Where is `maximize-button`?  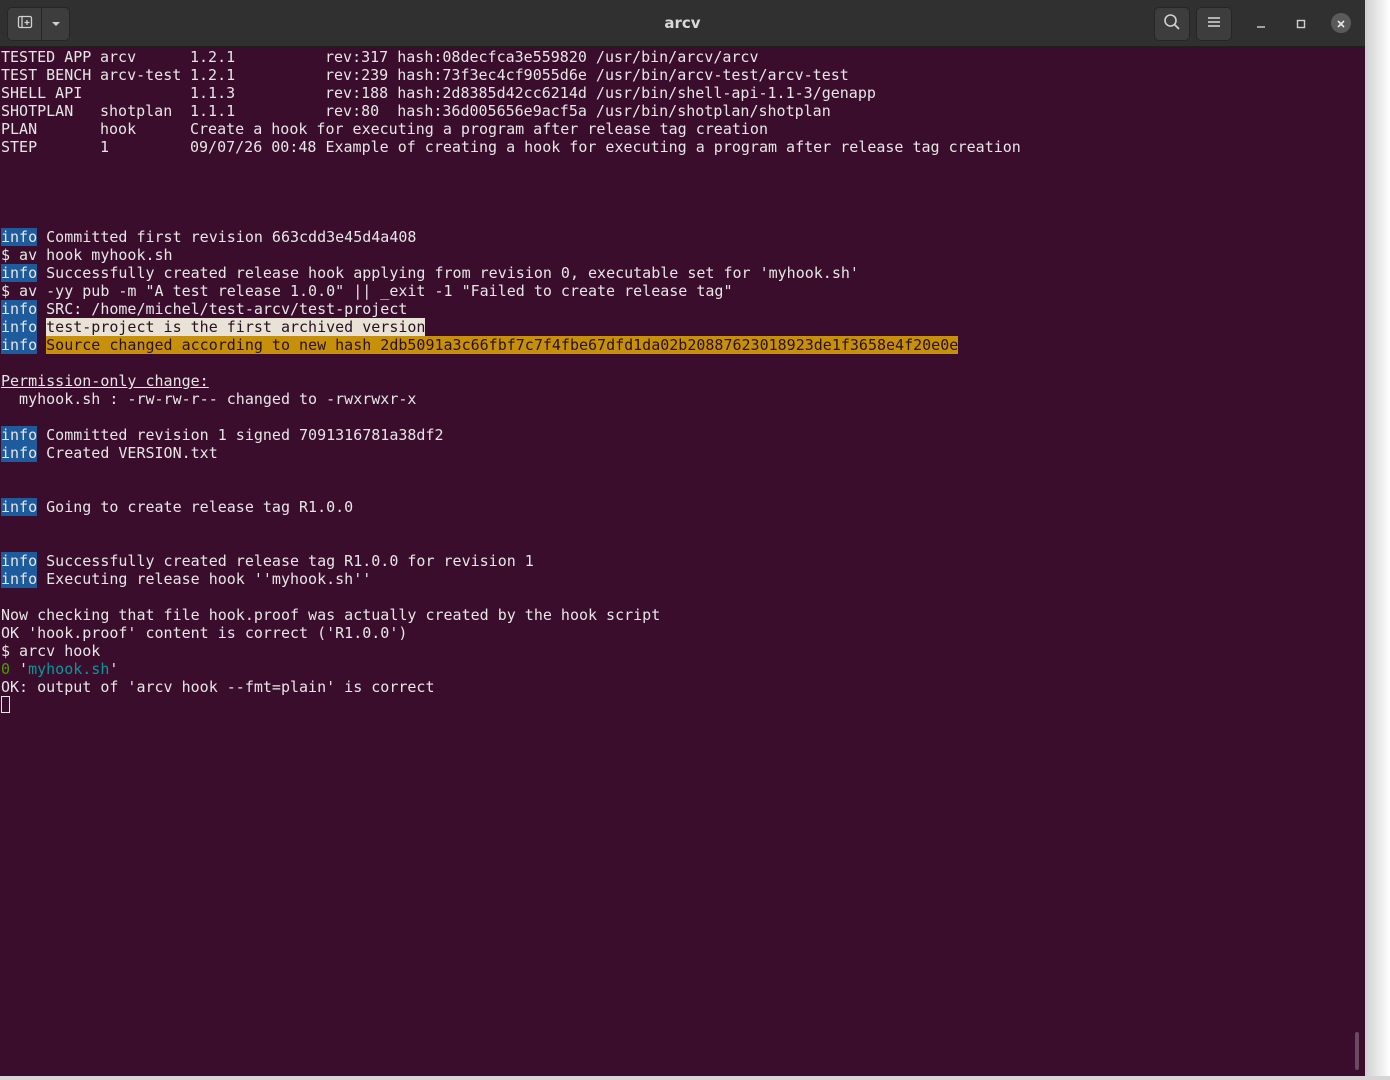
maximize-button is located at coordinates (1301, 23).